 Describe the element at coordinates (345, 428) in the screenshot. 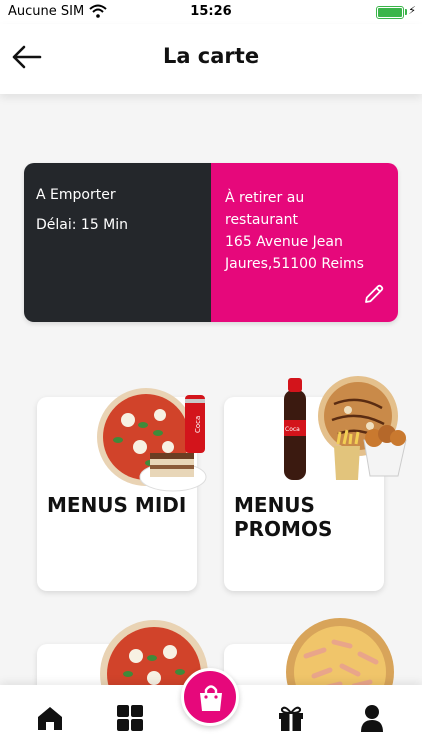

I see `pizza-chicken-fries-coke-image: Coca` at that location.